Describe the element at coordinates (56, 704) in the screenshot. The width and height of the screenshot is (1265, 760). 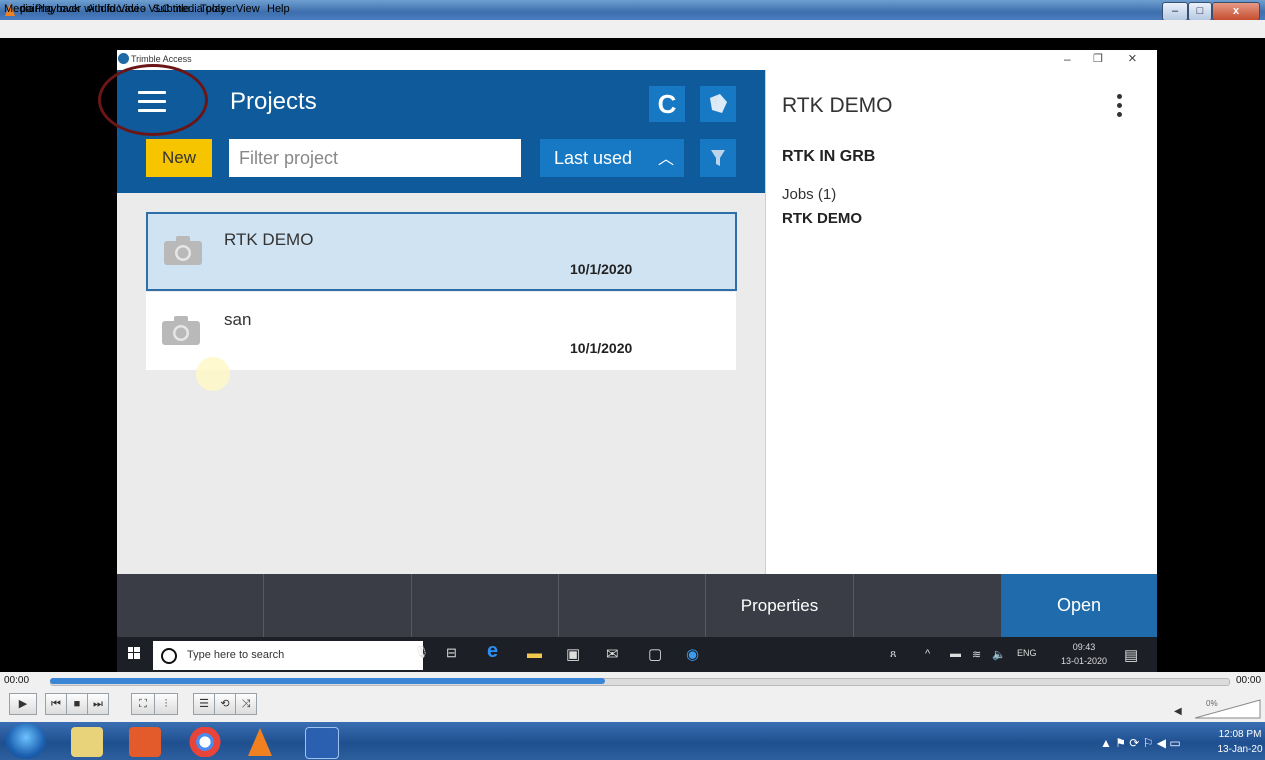
I see `previous-button: ⏮` at that location.